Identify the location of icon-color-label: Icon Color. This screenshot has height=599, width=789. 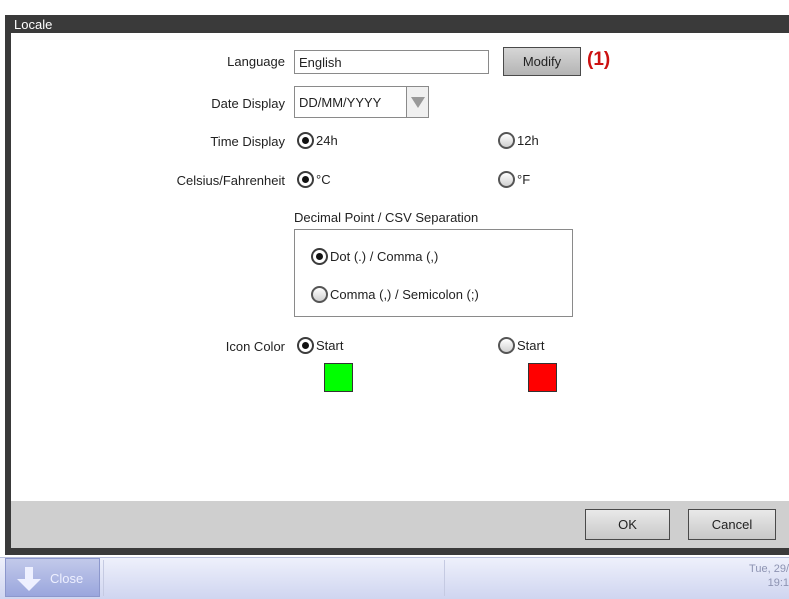
(255, 346).